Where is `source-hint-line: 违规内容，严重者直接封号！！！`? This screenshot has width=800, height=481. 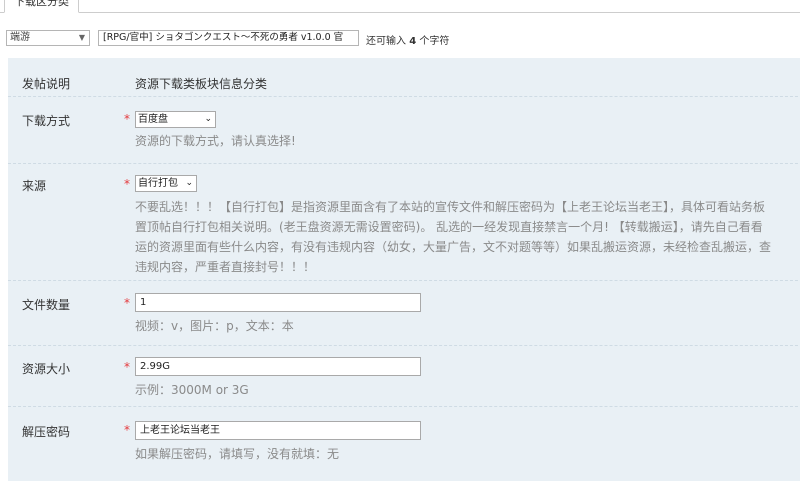 source-hint-line: 违规内容，严重者直接封号！！！ is located at coordinates (225, 267).